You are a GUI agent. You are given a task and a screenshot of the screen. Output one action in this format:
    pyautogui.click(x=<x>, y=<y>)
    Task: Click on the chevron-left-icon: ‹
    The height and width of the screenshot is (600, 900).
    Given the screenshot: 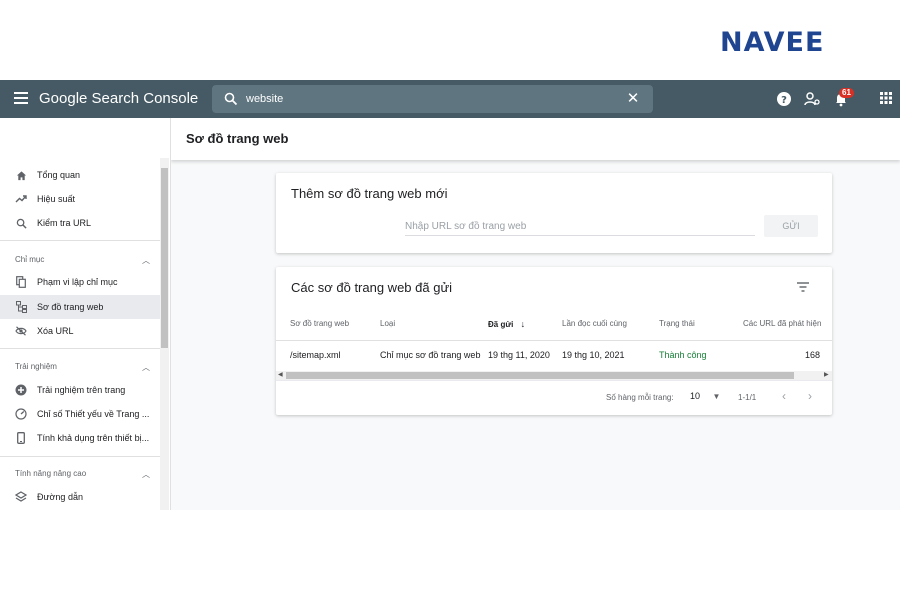 What is the action you would take?
    pyautogui.click(x=784, y=396)
    